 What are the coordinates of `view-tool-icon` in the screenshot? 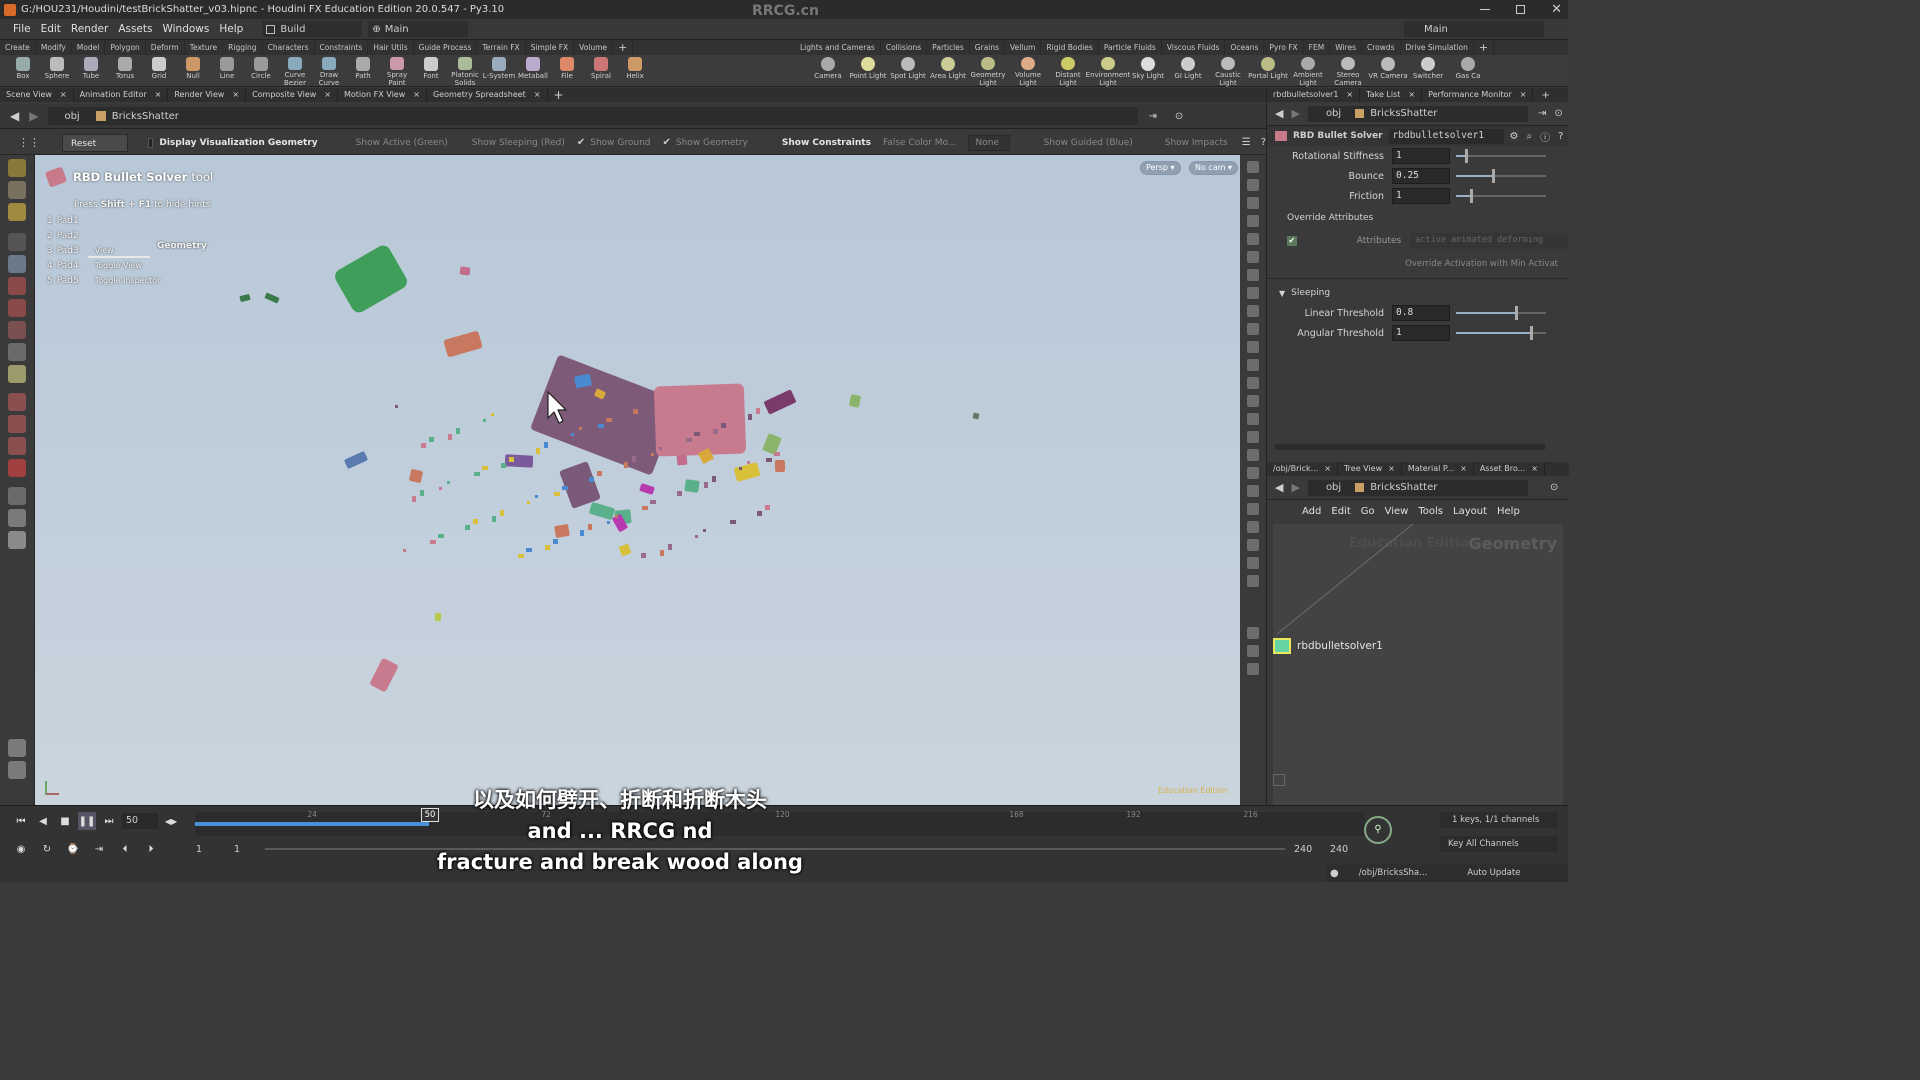 It's located at (17, 374).